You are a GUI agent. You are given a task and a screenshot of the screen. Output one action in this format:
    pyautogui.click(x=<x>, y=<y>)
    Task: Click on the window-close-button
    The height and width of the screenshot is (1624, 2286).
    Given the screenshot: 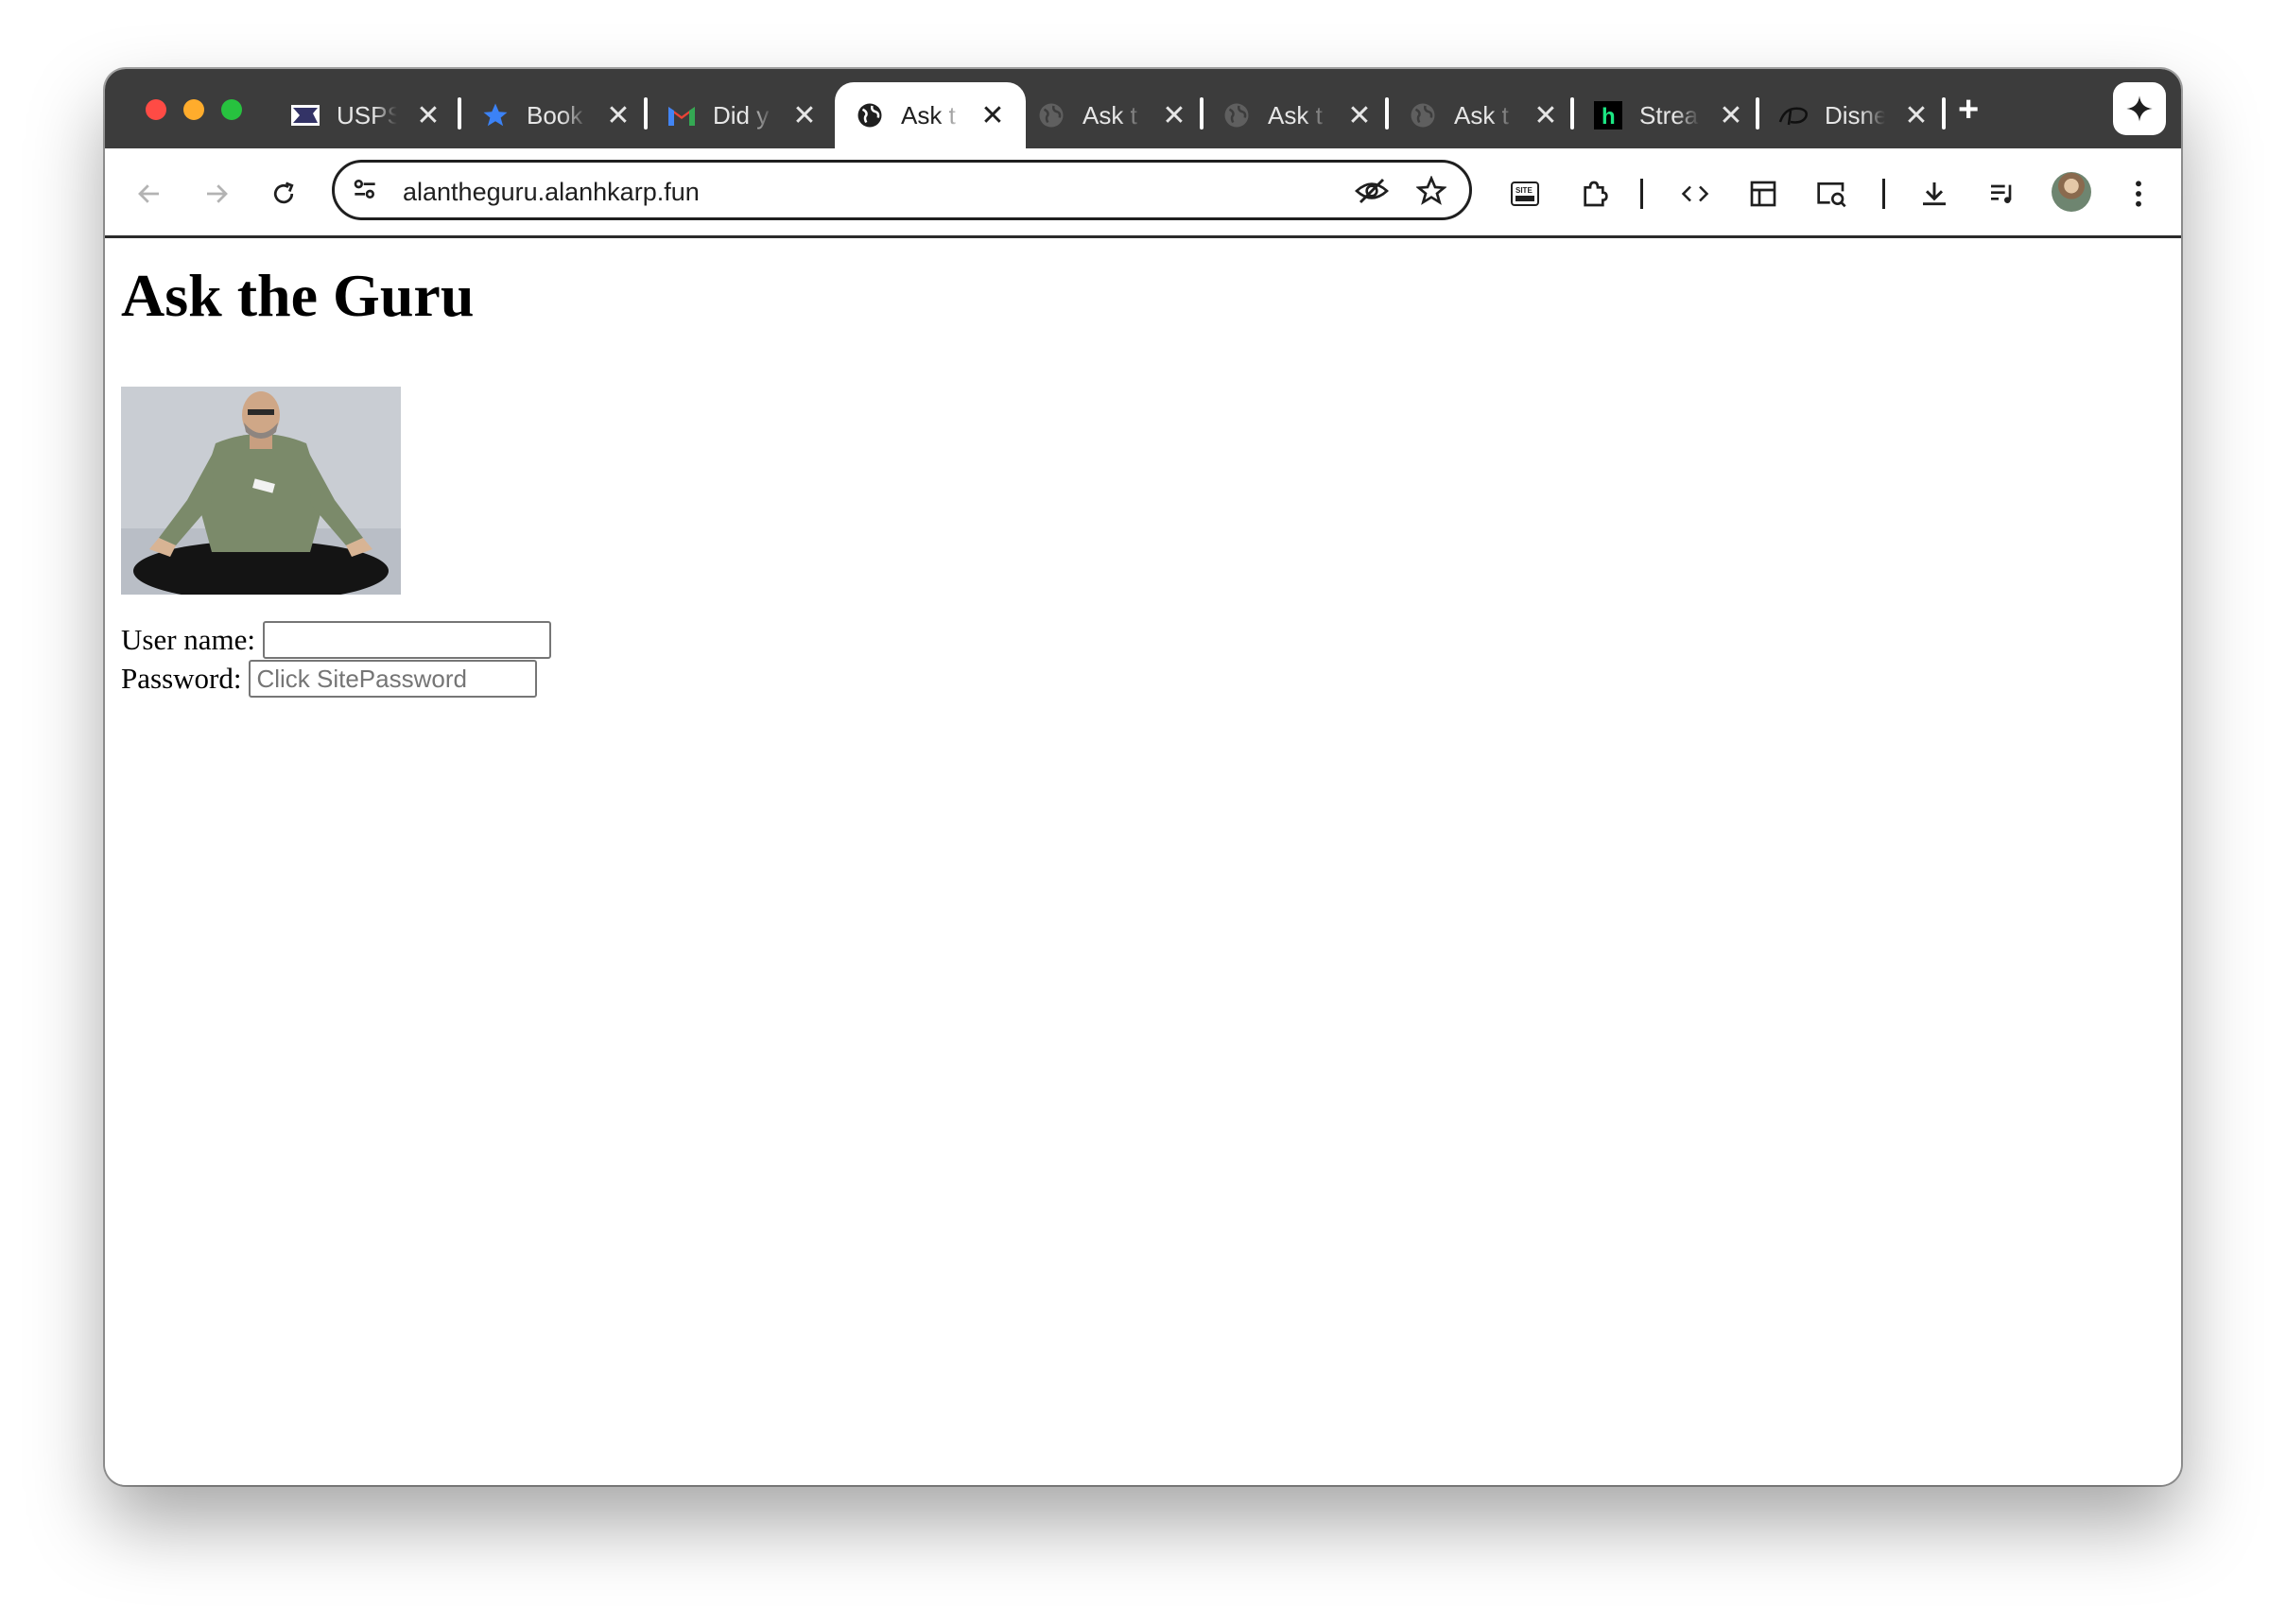 What is the action you would take?
    pyautogui.click(x=156, y=109)
    